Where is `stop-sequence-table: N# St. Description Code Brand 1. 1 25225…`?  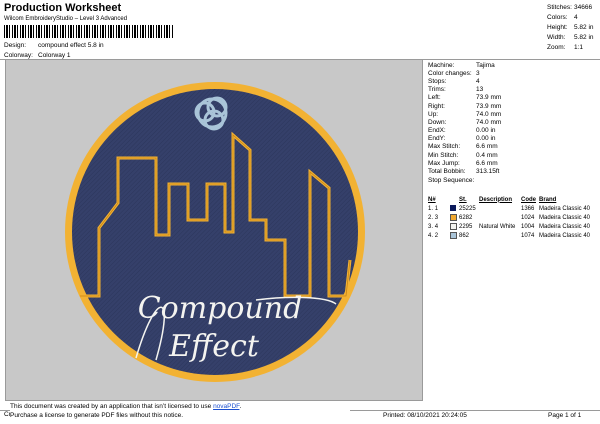
stop-sequence-table: N# St. Description Code Brand 1. 1 25225… is located at coordinates (513, 217).